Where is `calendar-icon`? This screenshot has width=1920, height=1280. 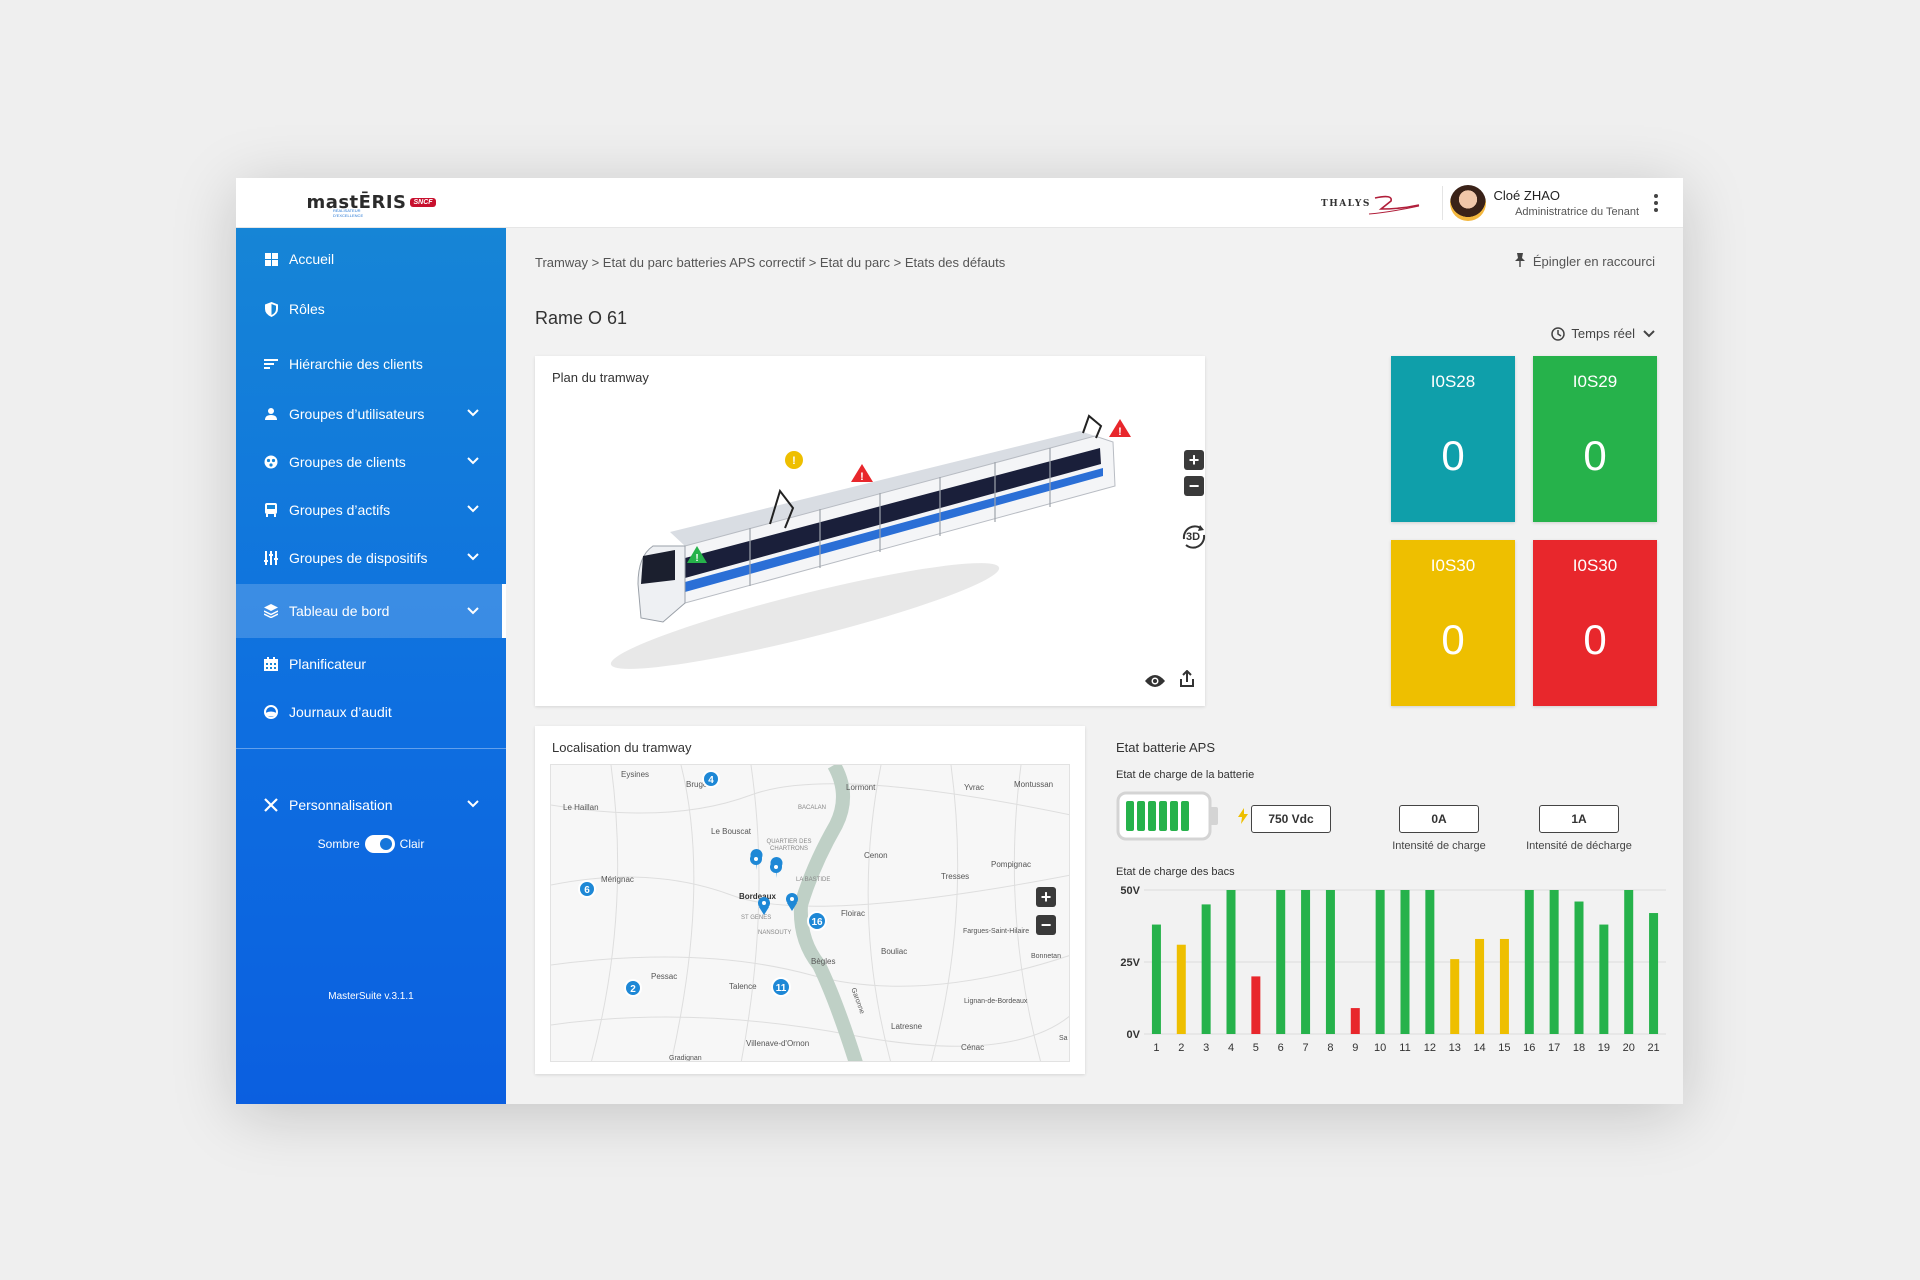
calendar-icon is located at coordinates (271, 664).